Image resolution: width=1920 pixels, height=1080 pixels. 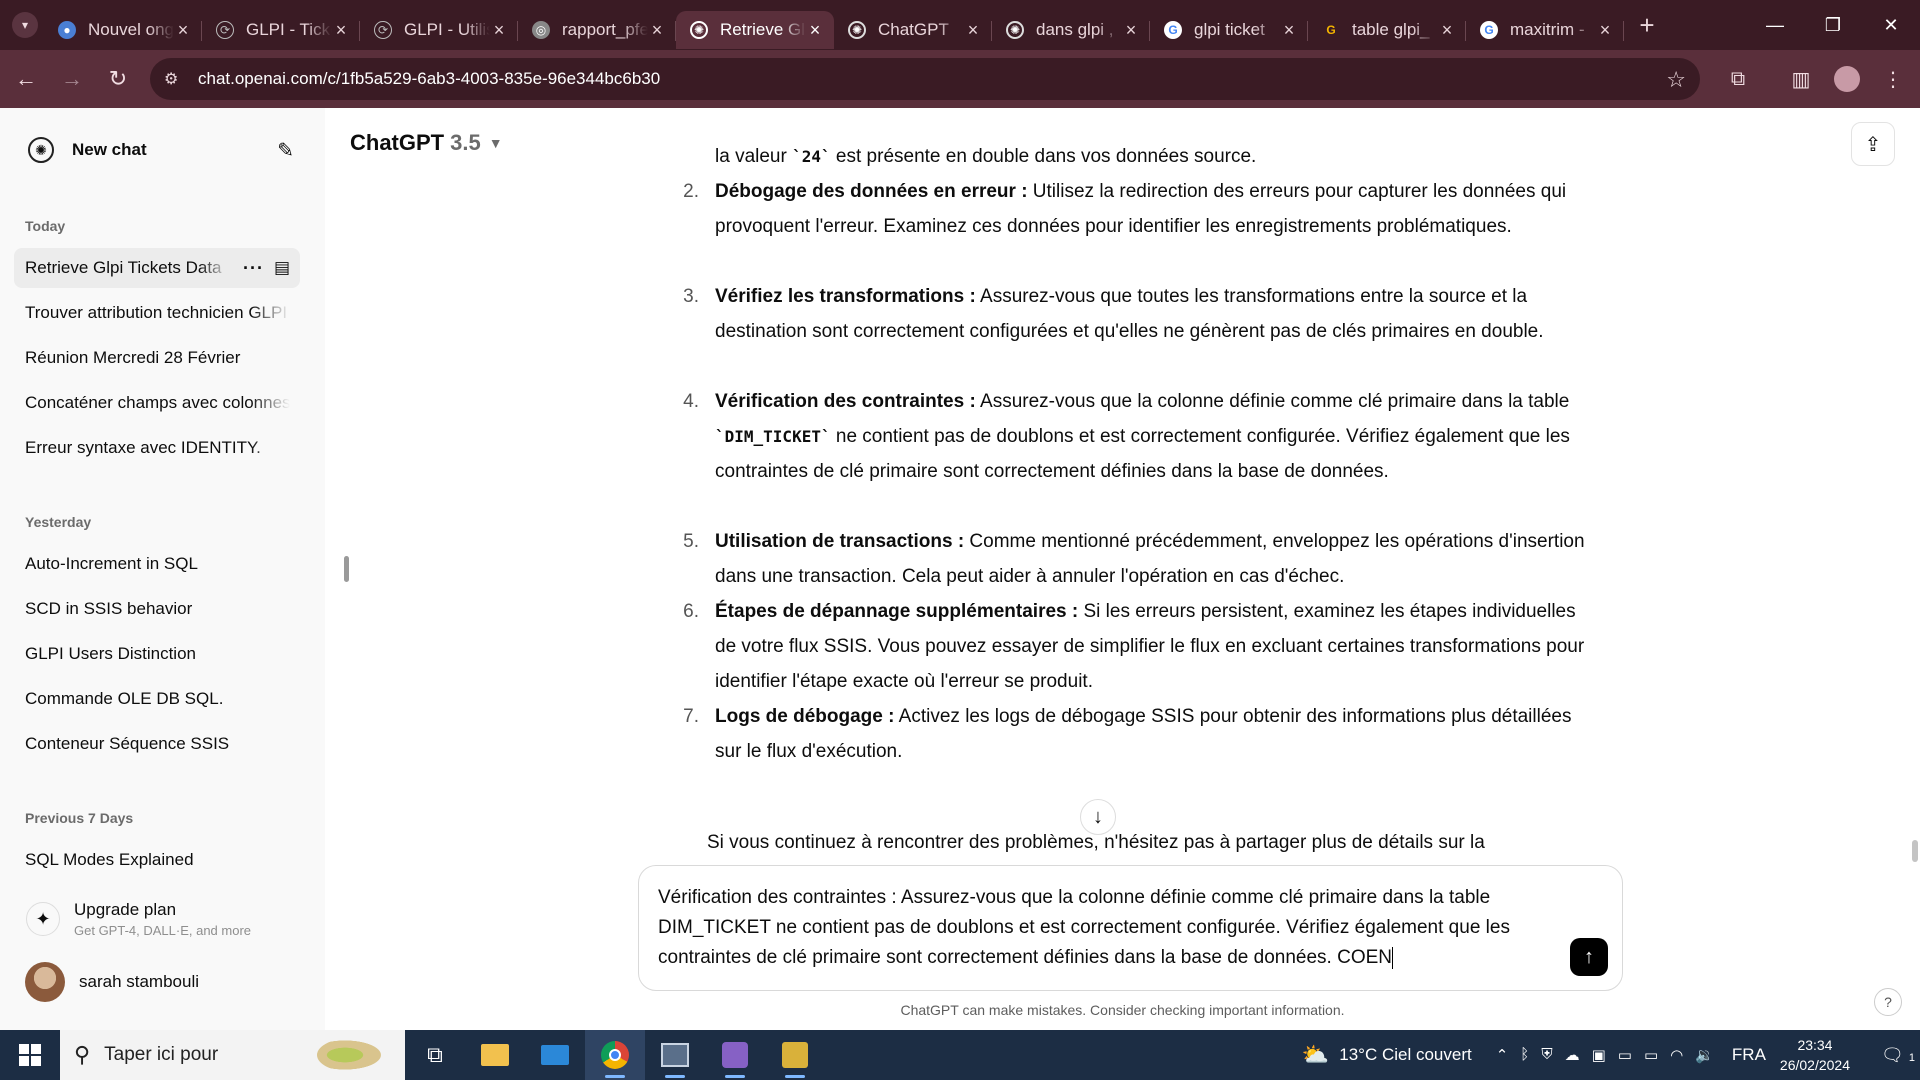 What do you see at coordinates (157, 358) in the screenshot?
I see `chat-item: Réunion Mercredi 28 Février` at bounding box center [157, 358].